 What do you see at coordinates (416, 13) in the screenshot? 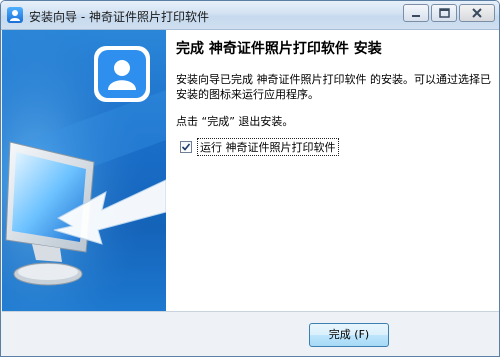
I see `minimize-button` at bounding box center [416, 13].